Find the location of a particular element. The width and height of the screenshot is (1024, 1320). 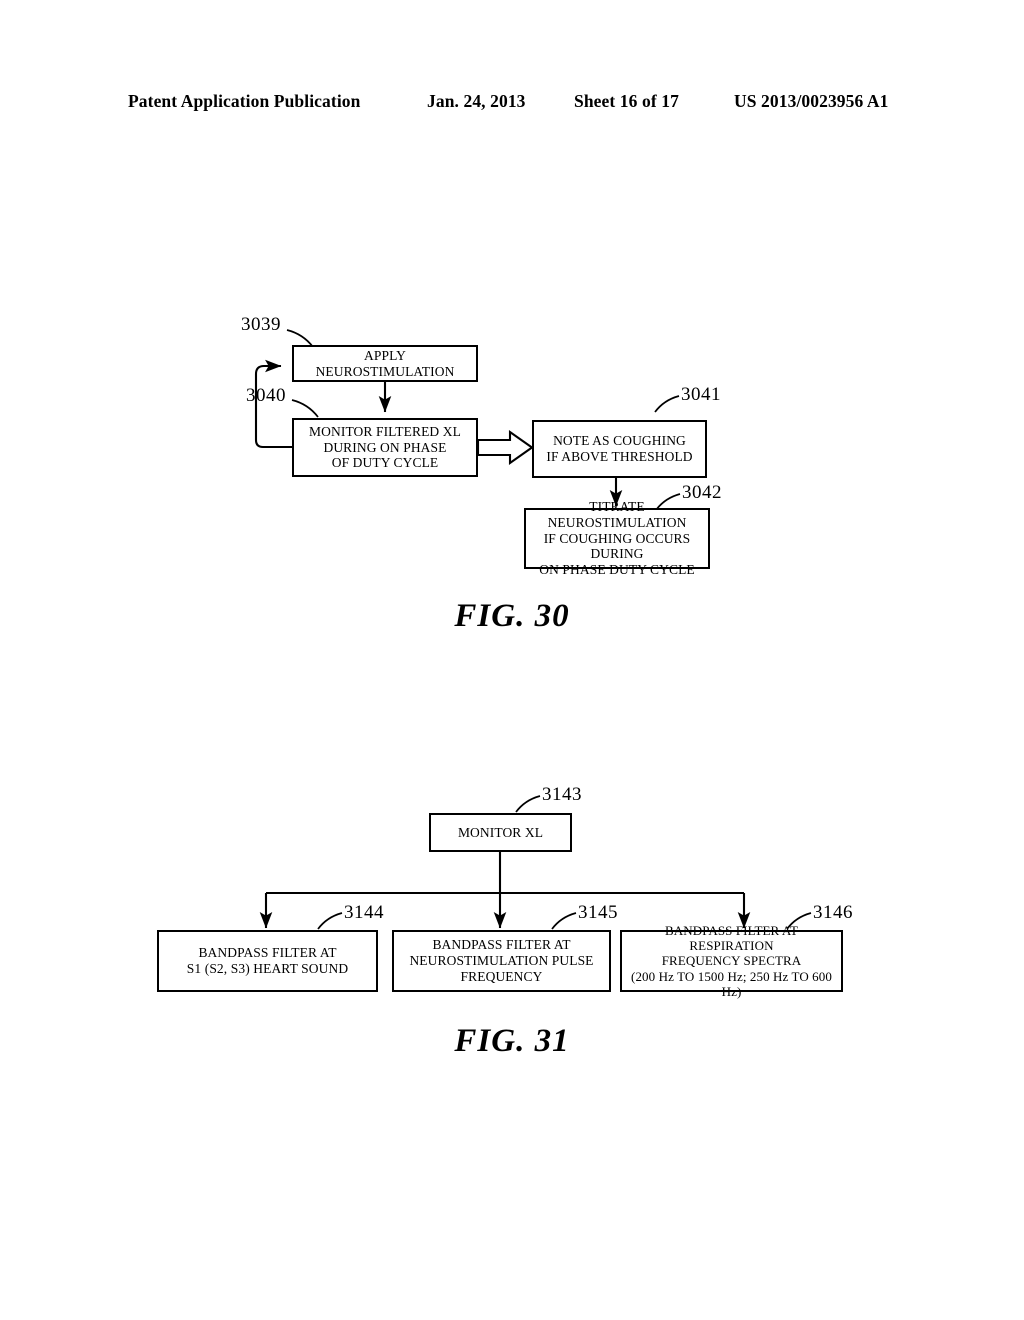

figure-31-connectors is located at coordinates (535, 862).